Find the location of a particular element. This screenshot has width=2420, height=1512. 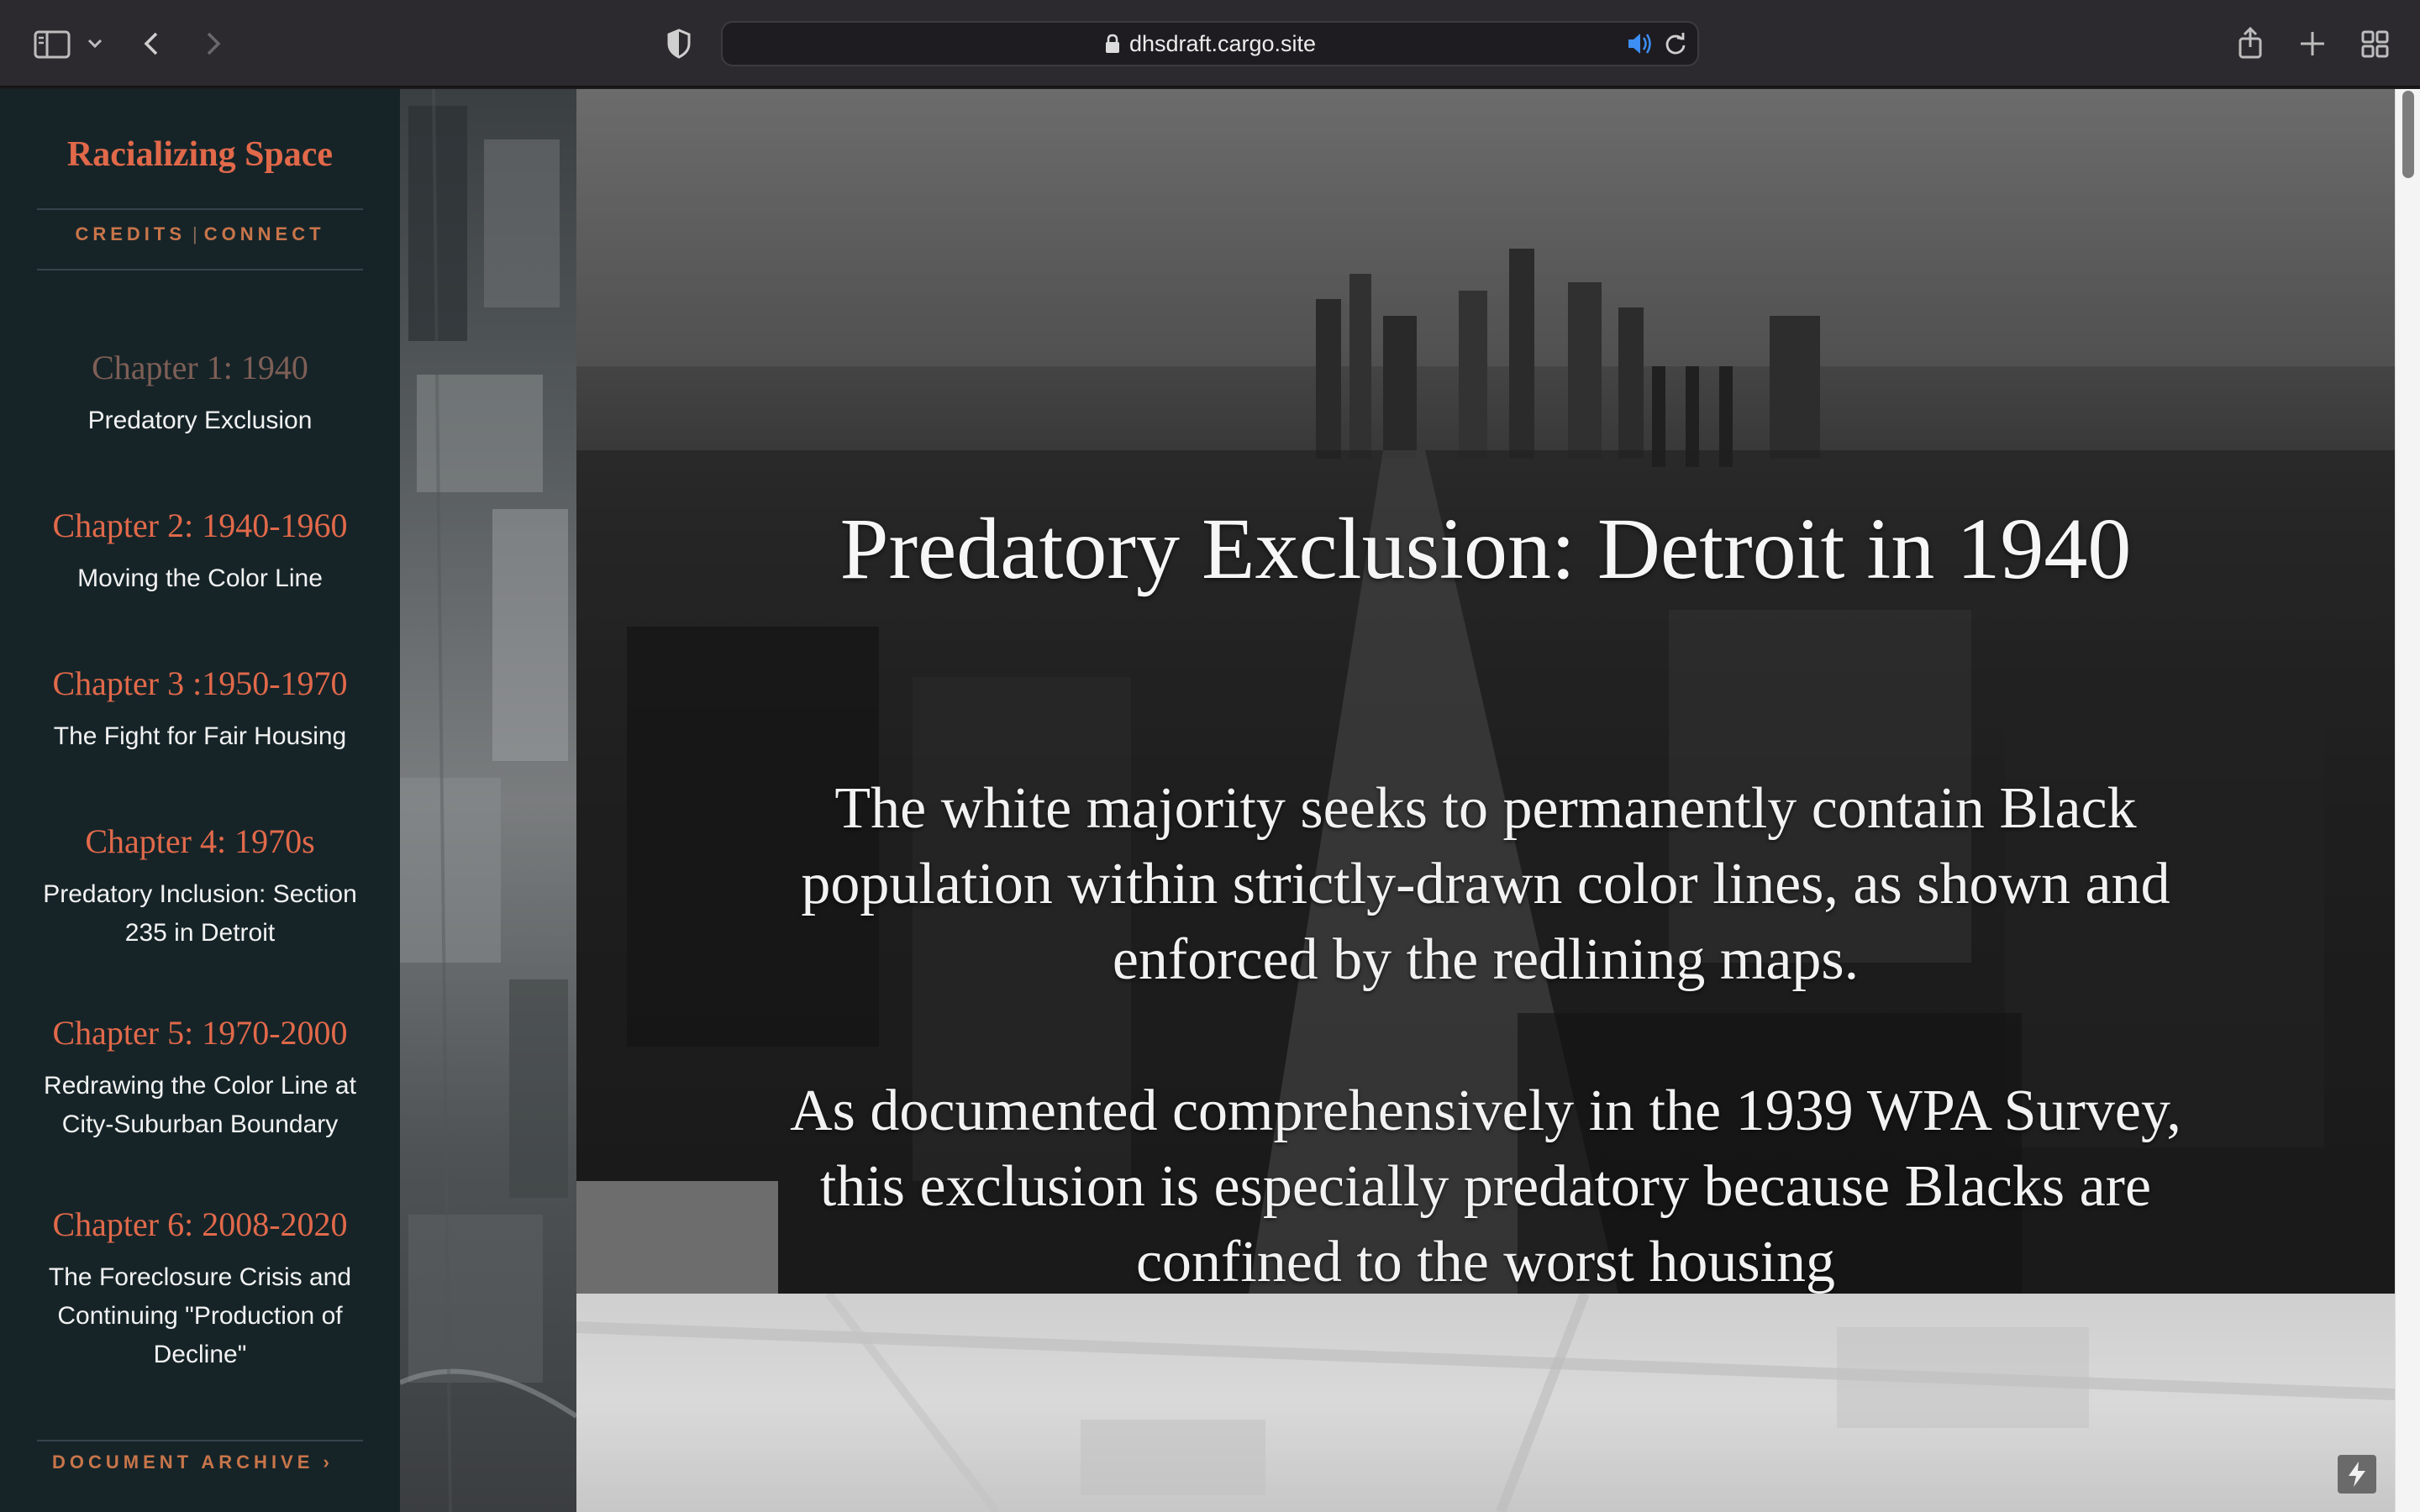

aerial-photo-texture is located at coordinates (488, 800).